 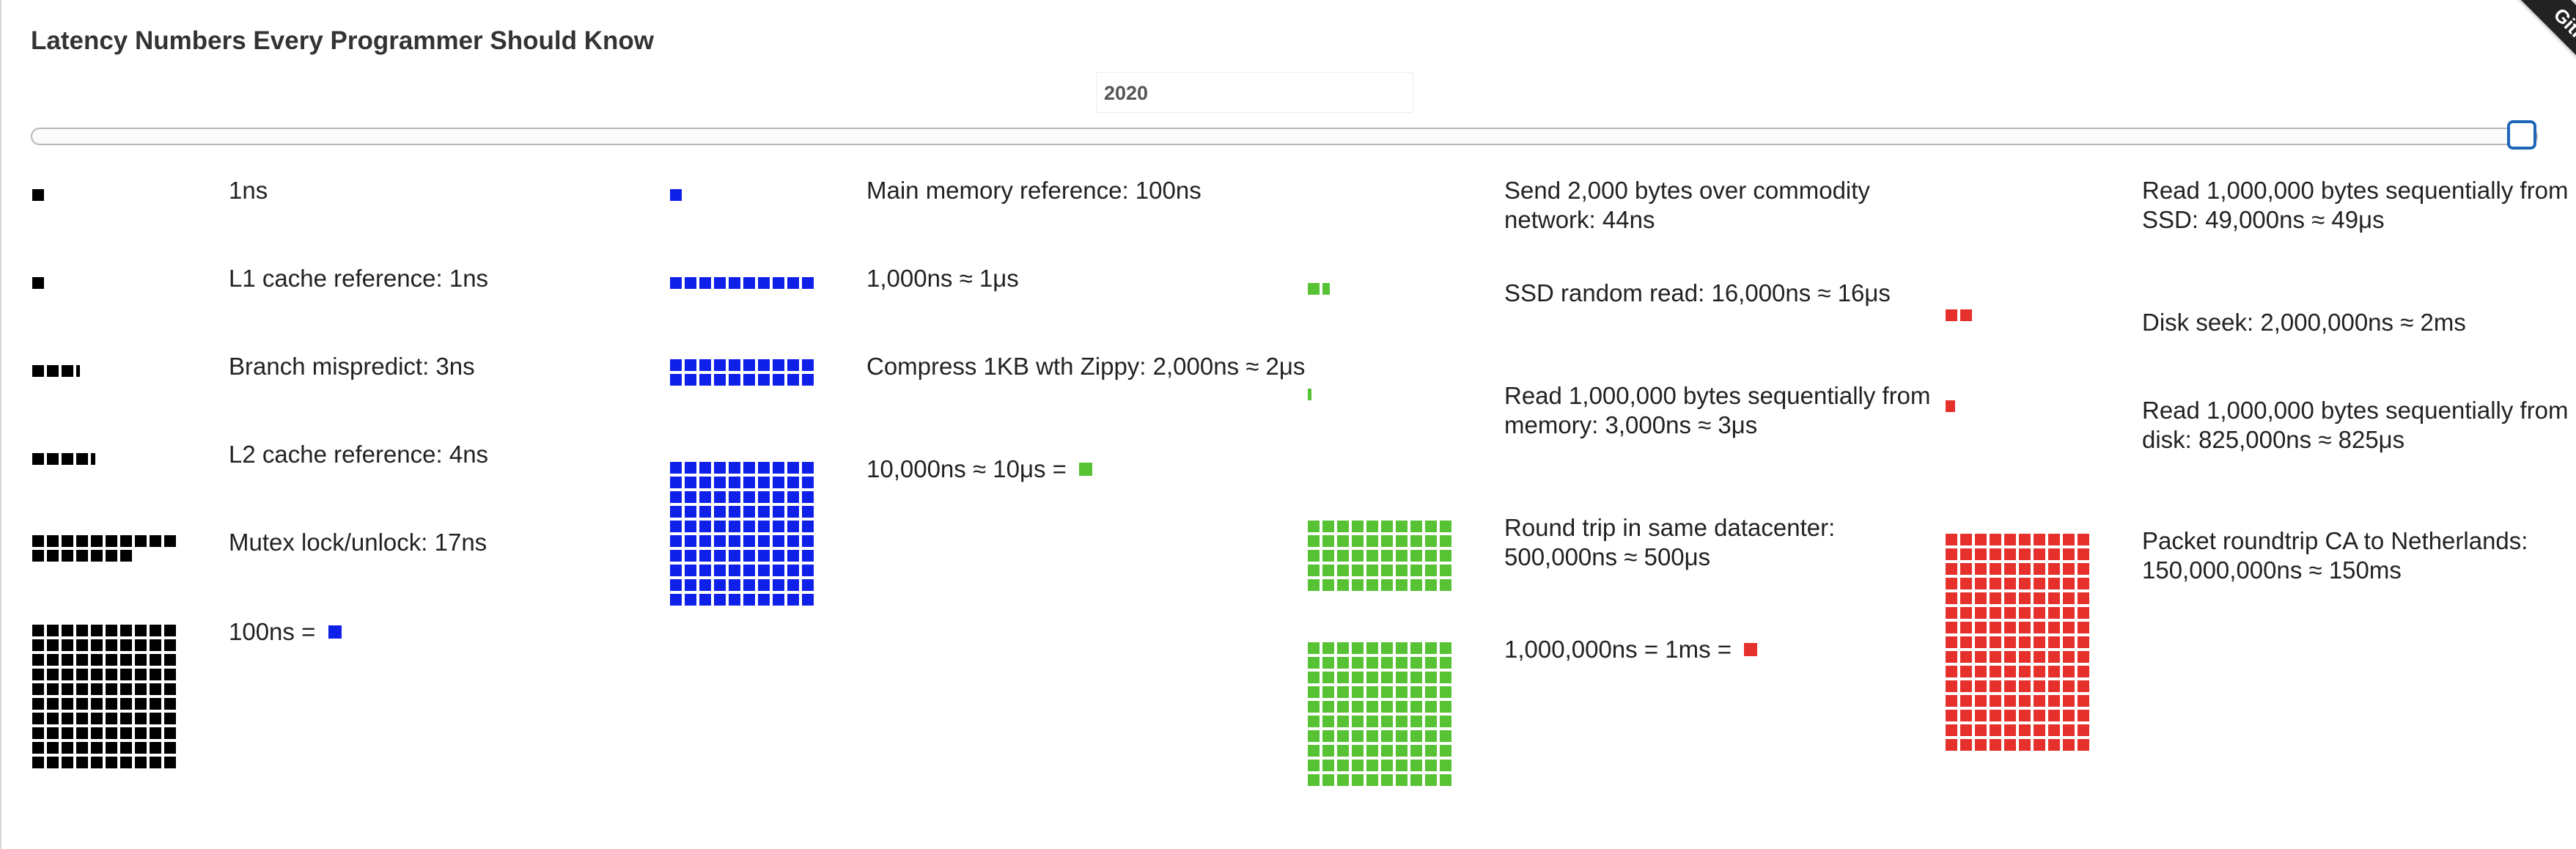 I want to click on year-slider-thumb, so click(x=2521, y=135).